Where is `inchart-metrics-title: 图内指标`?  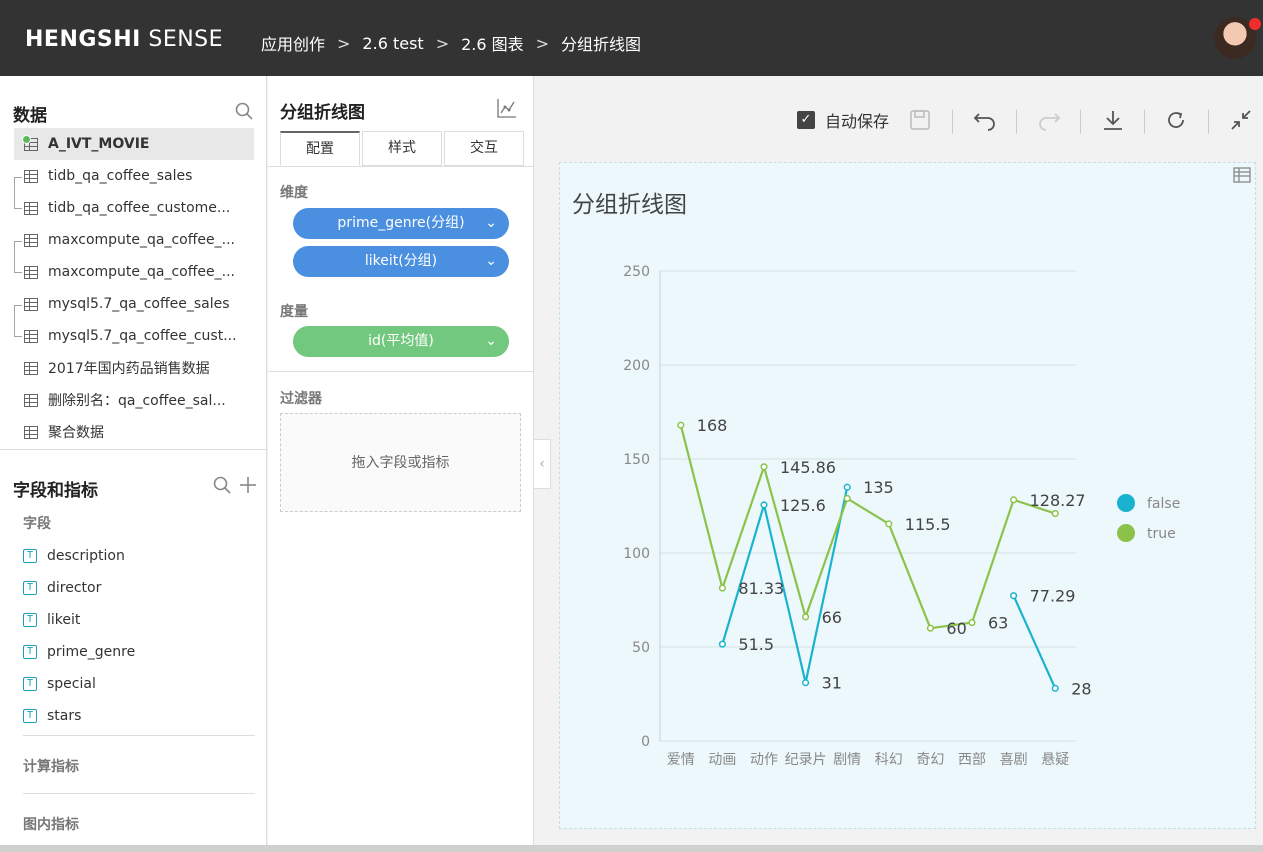
inchart-metrics-title: 图内指标 is located at coordinates (51, 824).